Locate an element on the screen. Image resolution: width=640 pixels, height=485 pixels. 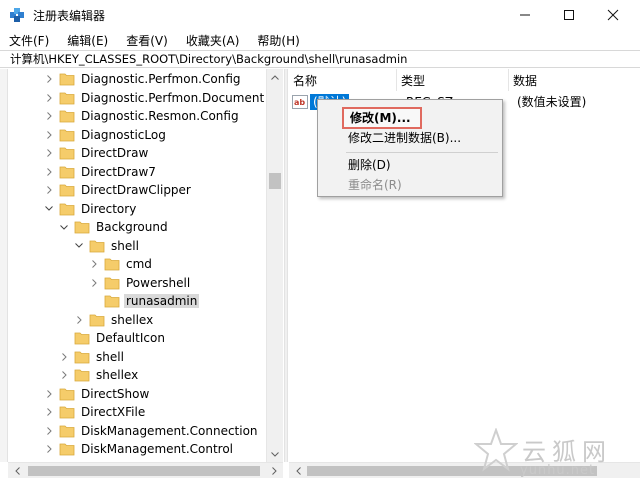
tree-hscroll-thumb is located at coordinates (144, 471).